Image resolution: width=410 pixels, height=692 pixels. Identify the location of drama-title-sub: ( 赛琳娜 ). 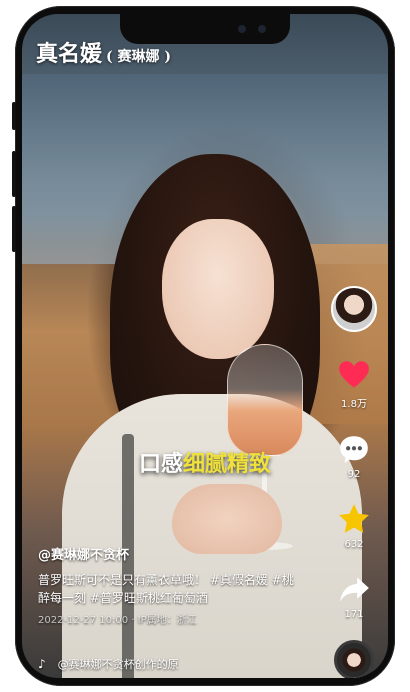
(139, 57).